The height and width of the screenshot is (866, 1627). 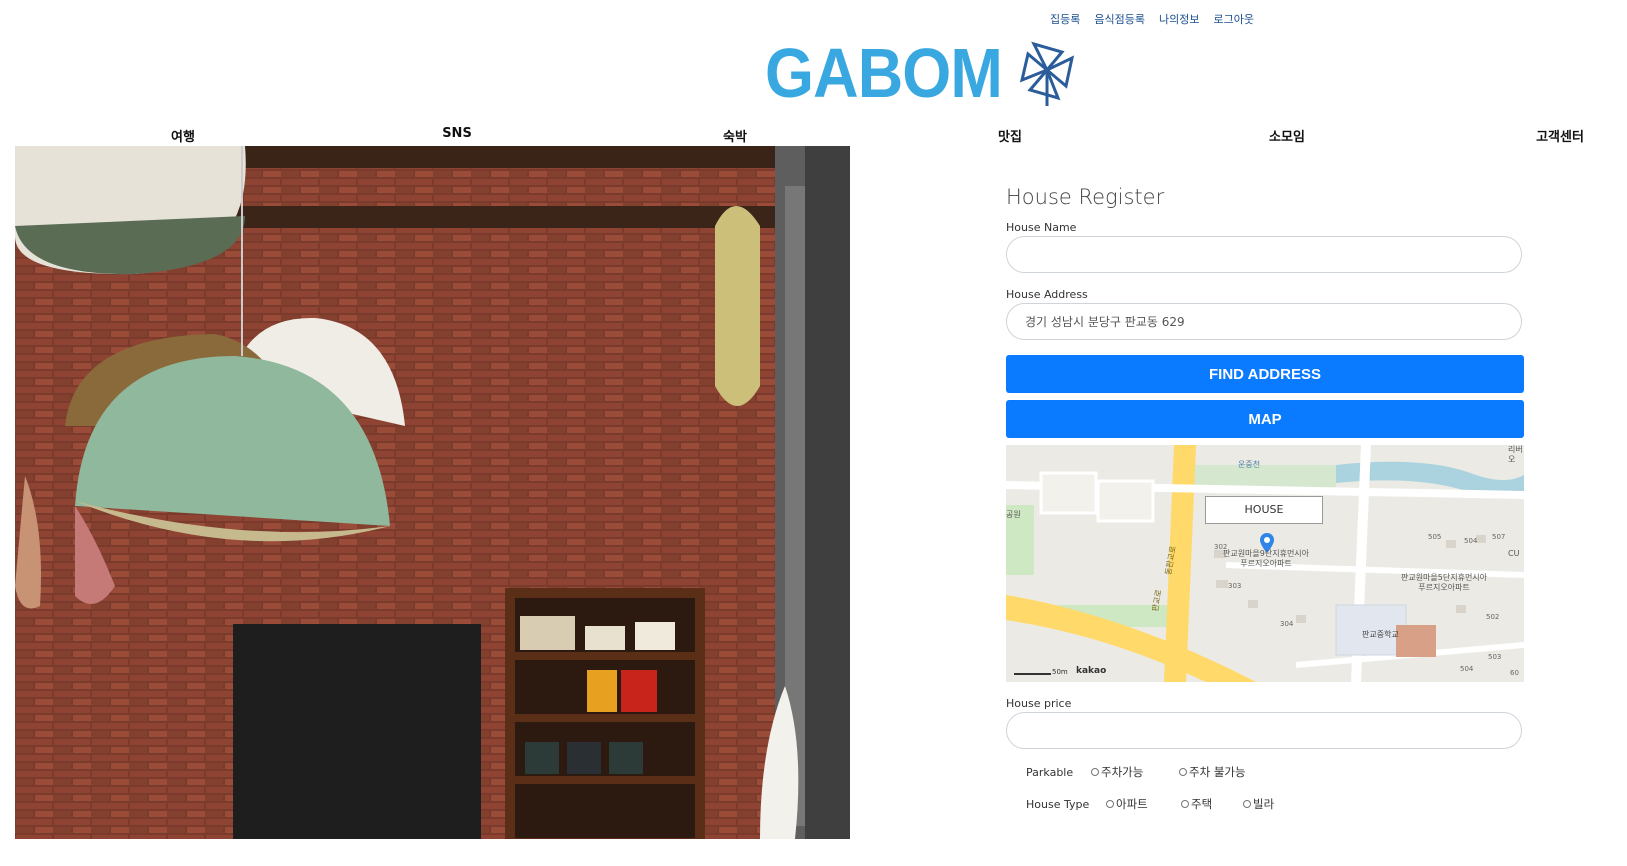 I want to click on map-marker-label: HOUSE, so click(x=1264, y=510).